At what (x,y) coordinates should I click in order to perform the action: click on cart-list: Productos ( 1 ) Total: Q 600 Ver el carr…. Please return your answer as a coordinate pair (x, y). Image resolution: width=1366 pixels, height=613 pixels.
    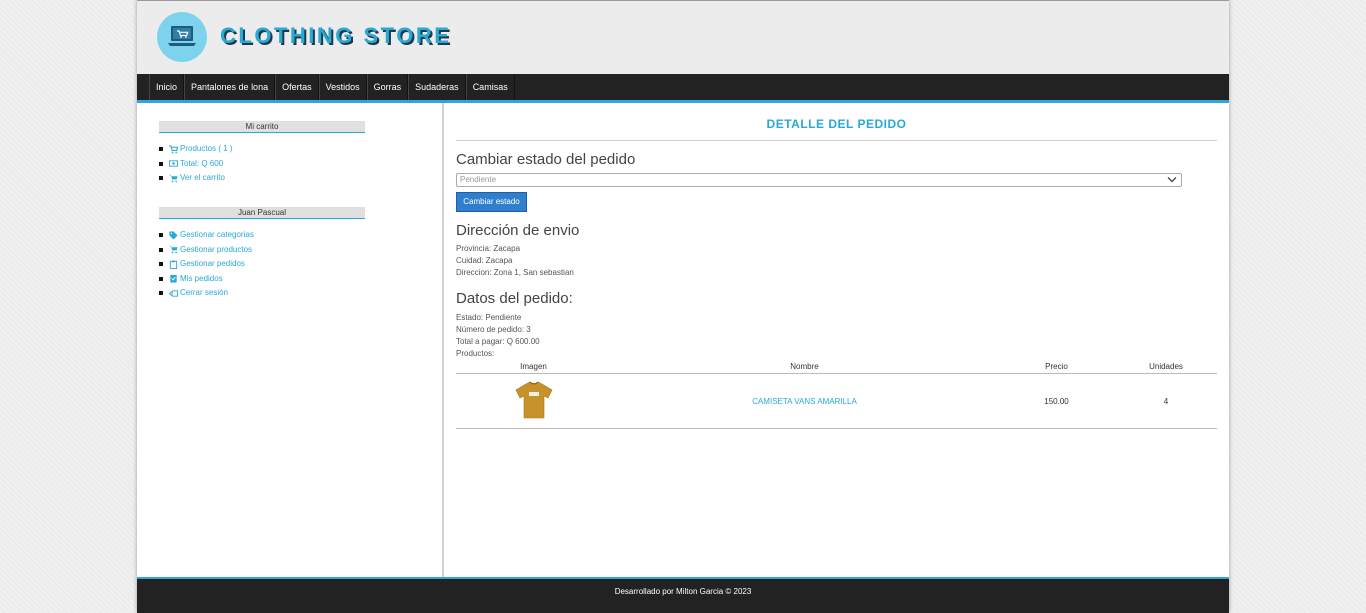
    Looking at the image, I should click on (195, 164).